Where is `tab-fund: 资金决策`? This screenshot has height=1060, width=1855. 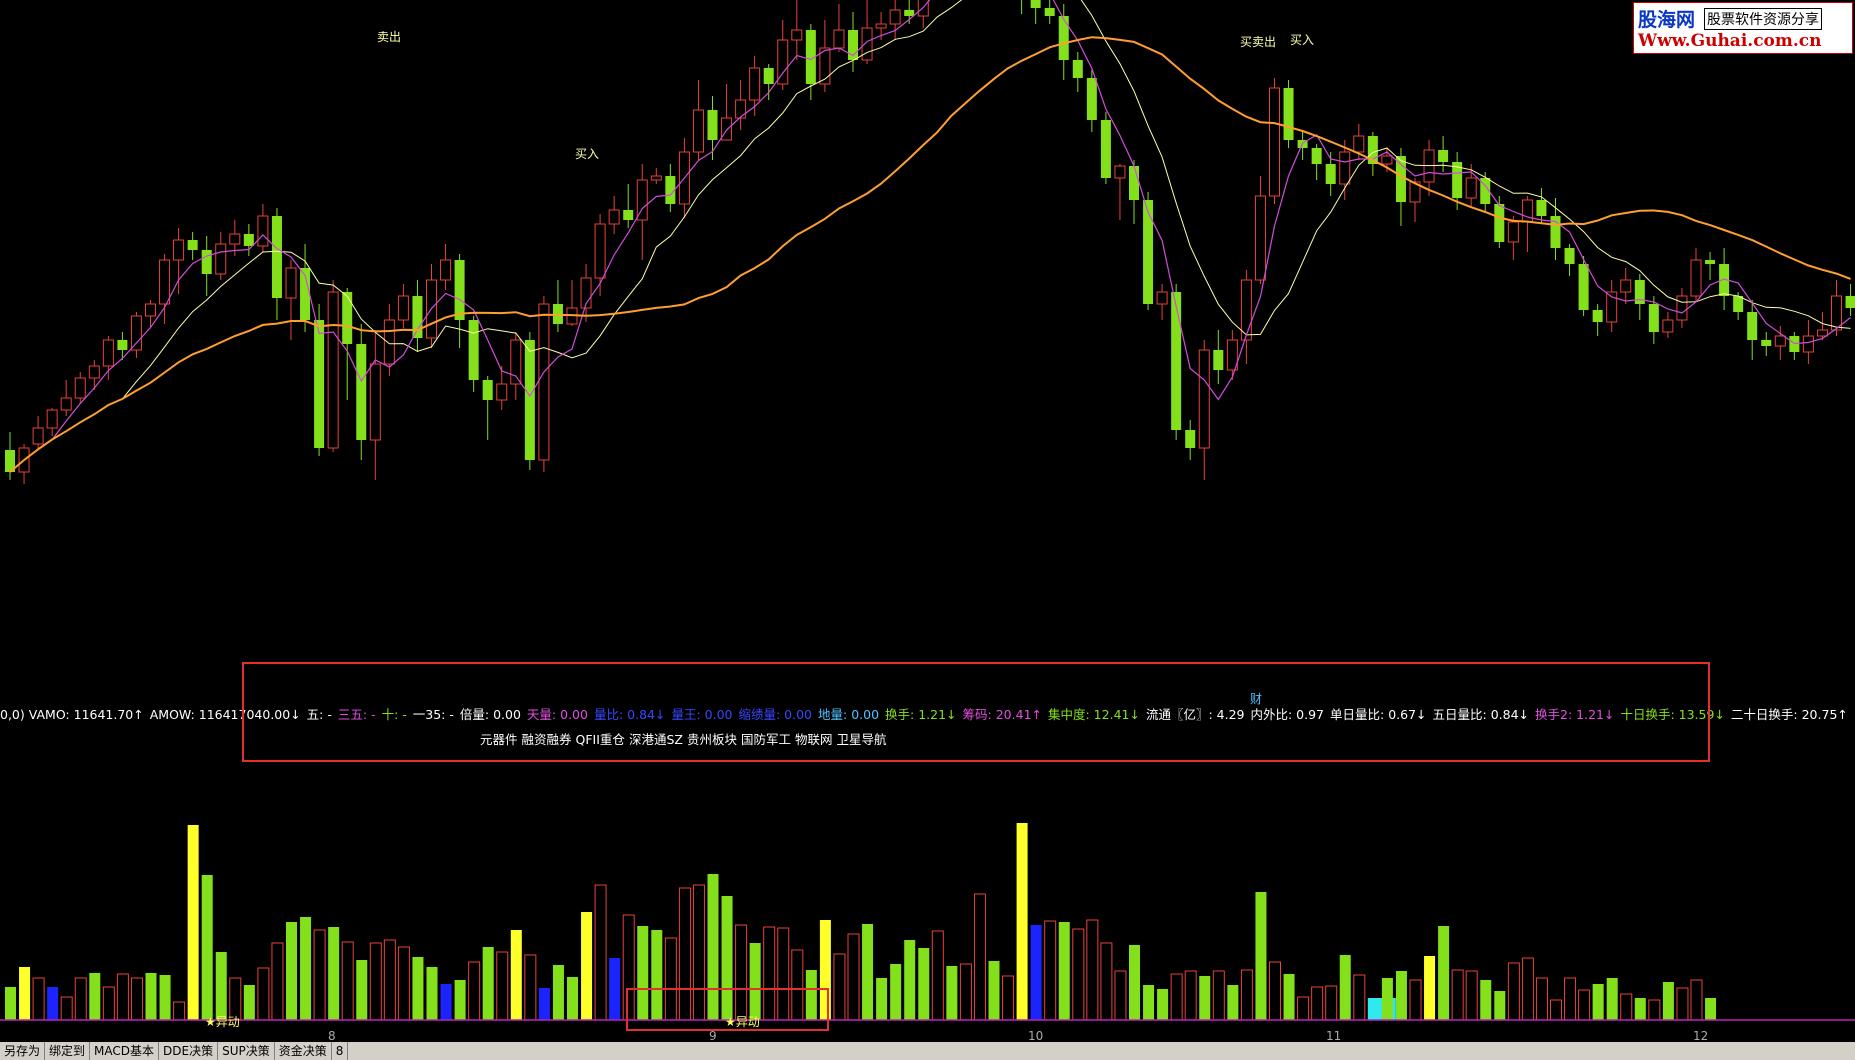
tab-fund: 资金决策 is located at coordinates (303, 1051).